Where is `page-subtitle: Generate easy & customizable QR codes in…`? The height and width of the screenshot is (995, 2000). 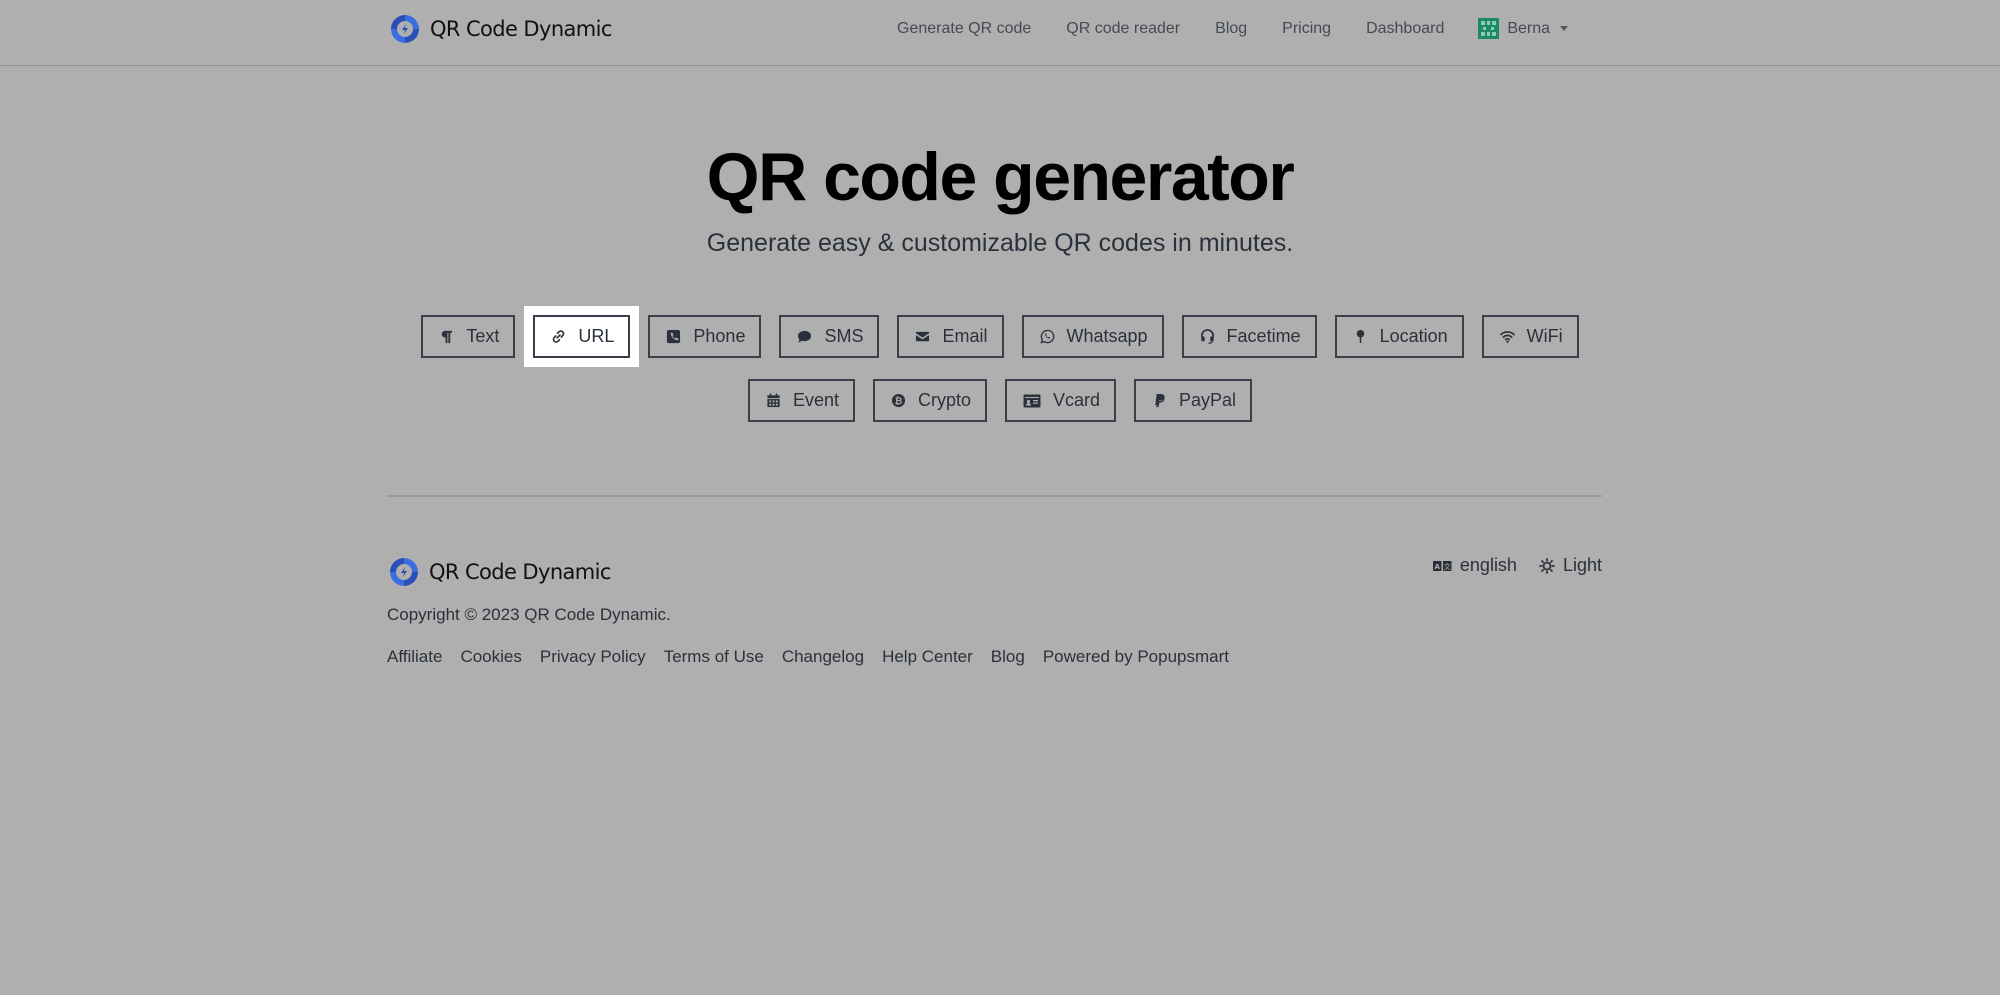
page-subtitle: Generate easy & customizable QR codes in… is located at coordinates (1000, 243).